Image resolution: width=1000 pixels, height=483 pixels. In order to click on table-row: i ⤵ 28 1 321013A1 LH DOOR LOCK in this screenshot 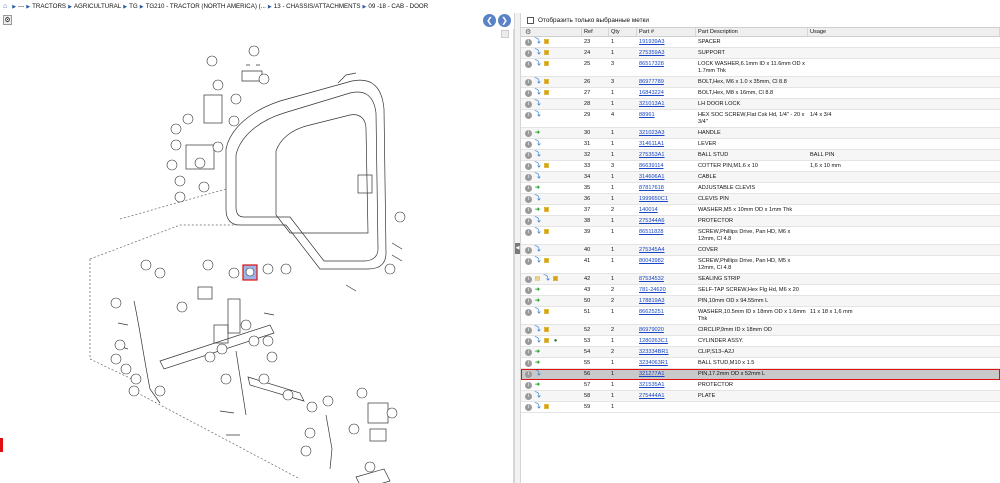, I will do `click(760, 104)`.